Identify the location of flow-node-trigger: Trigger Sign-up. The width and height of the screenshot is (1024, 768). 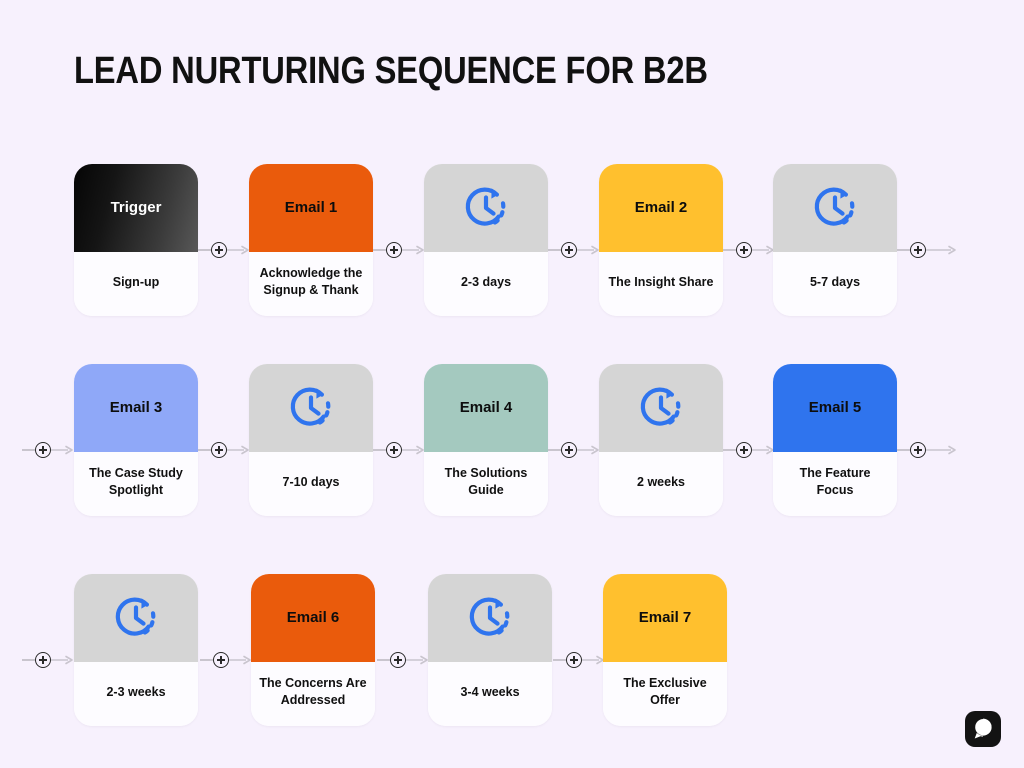
(136, 240).